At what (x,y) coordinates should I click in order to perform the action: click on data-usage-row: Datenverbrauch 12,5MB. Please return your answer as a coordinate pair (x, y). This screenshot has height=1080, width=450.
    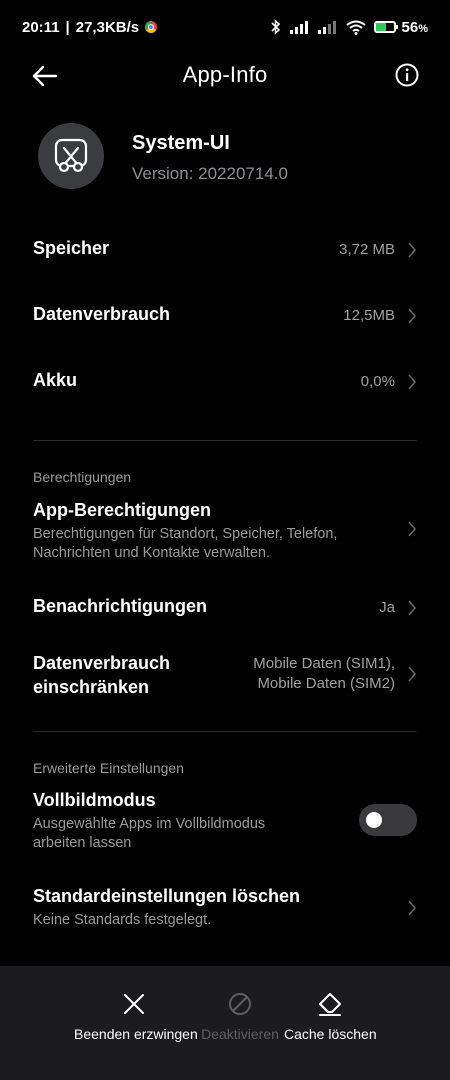
    Looking at the image, I should click on (225, 317).